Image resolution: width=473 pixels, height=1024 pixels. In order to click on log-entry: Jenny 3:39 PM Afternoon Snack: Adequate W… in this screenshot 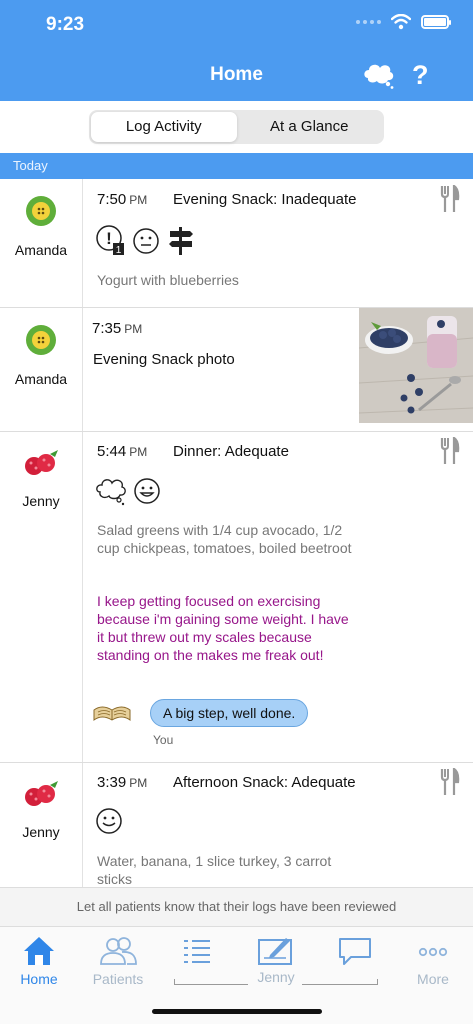, I will do `click(236, 825)`.